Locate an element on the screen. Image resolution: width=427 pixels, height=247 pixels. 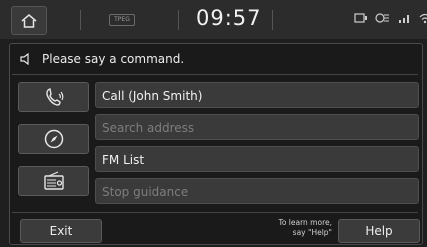
command-search-address: Search address is located at coordinates (257, 127).